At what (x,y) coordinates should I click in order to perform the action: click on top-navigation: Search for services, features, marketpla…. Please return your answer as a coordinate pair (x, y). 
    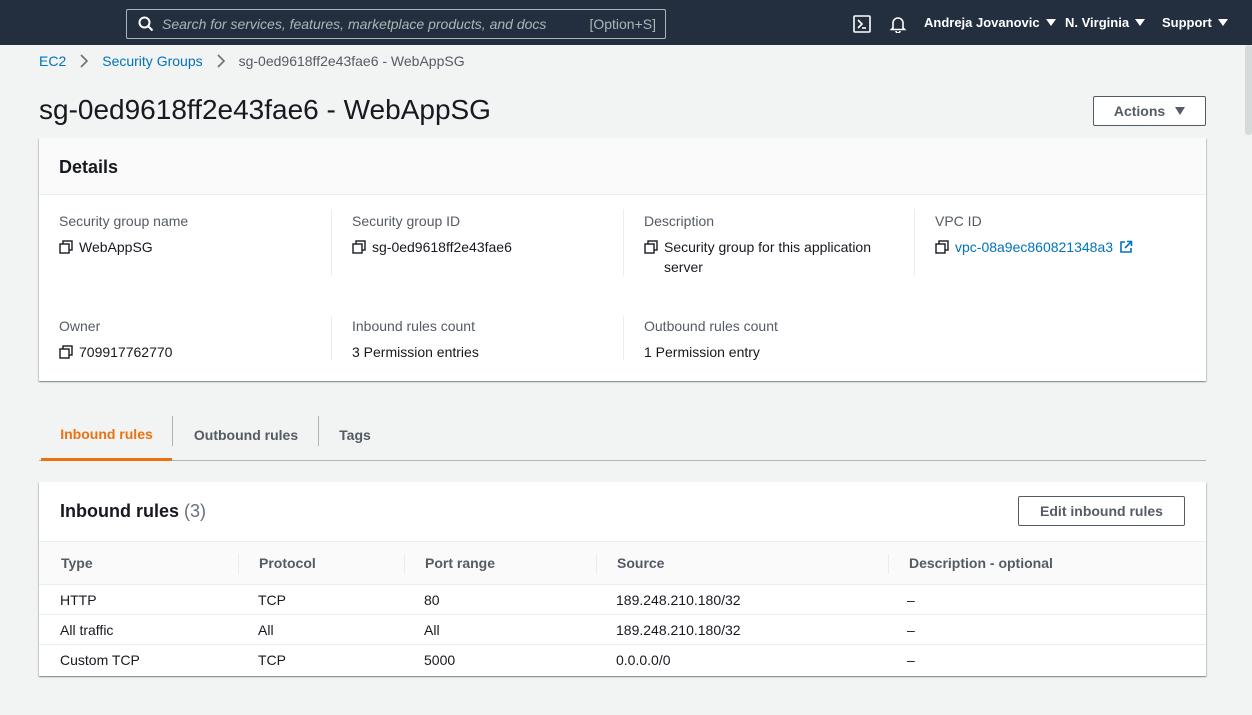
    Looking at the image, I should click on (626, 22).